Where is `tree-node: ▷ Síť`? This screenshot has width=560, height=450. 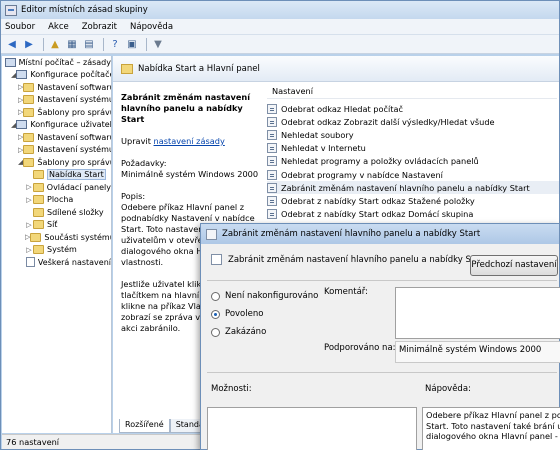
tree-node: ▷ Síť is located at coordinates (56, 225).